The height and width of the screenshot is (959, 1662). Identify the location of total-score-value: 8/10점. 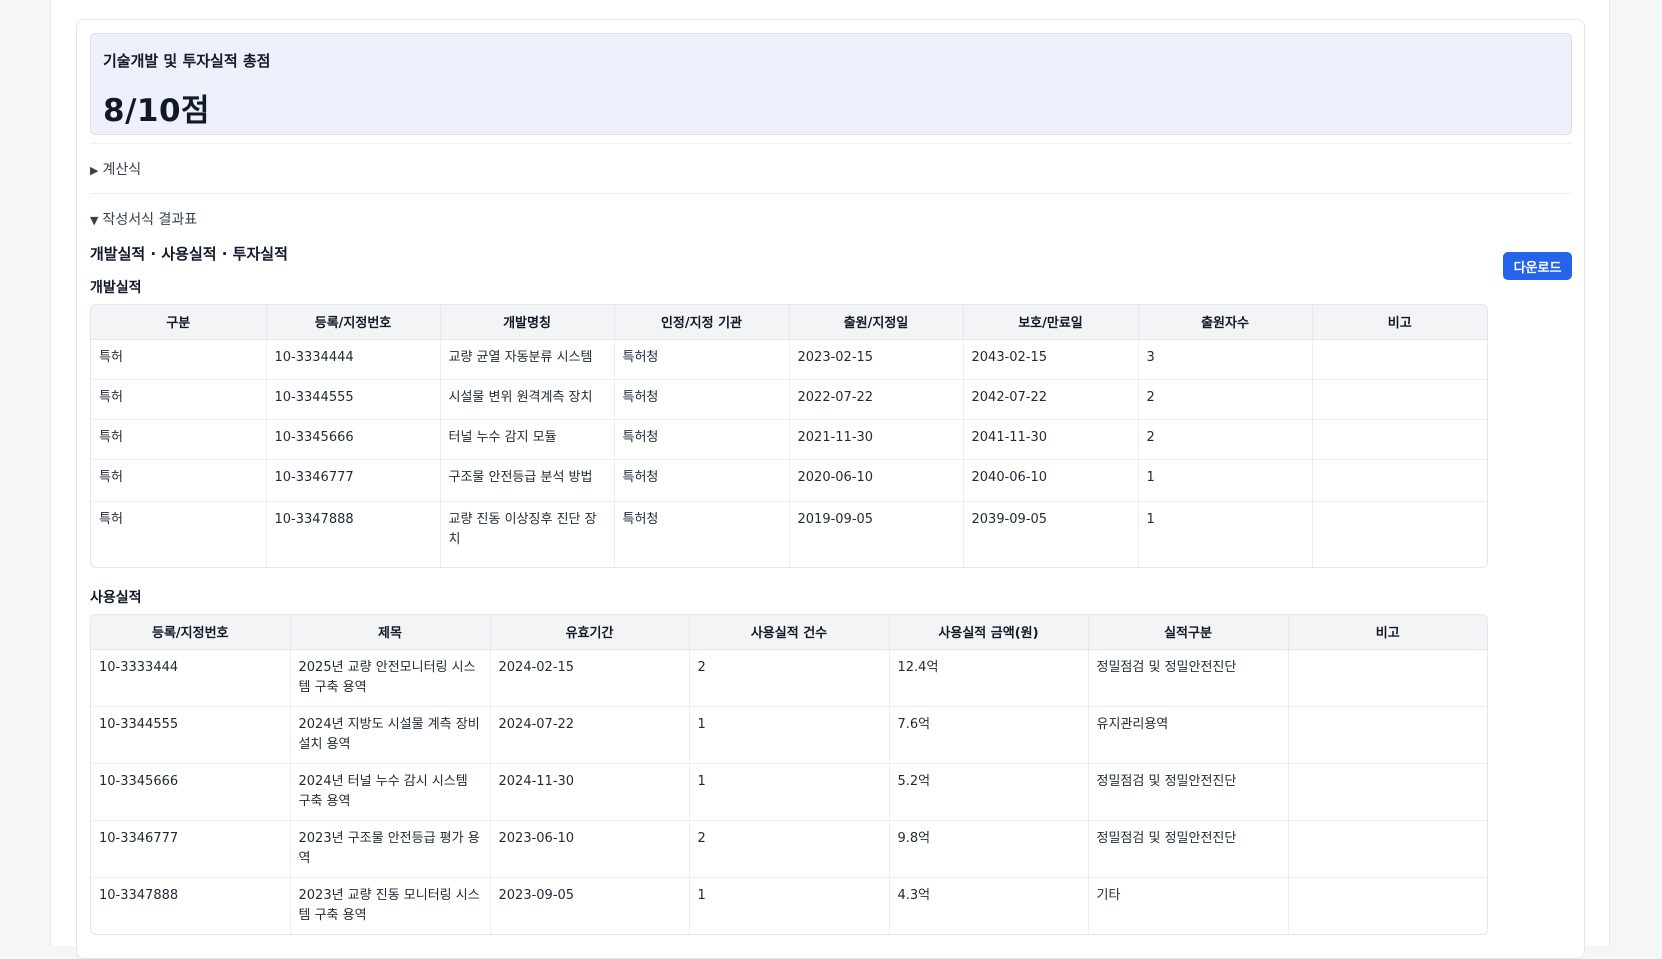
(157, 111).